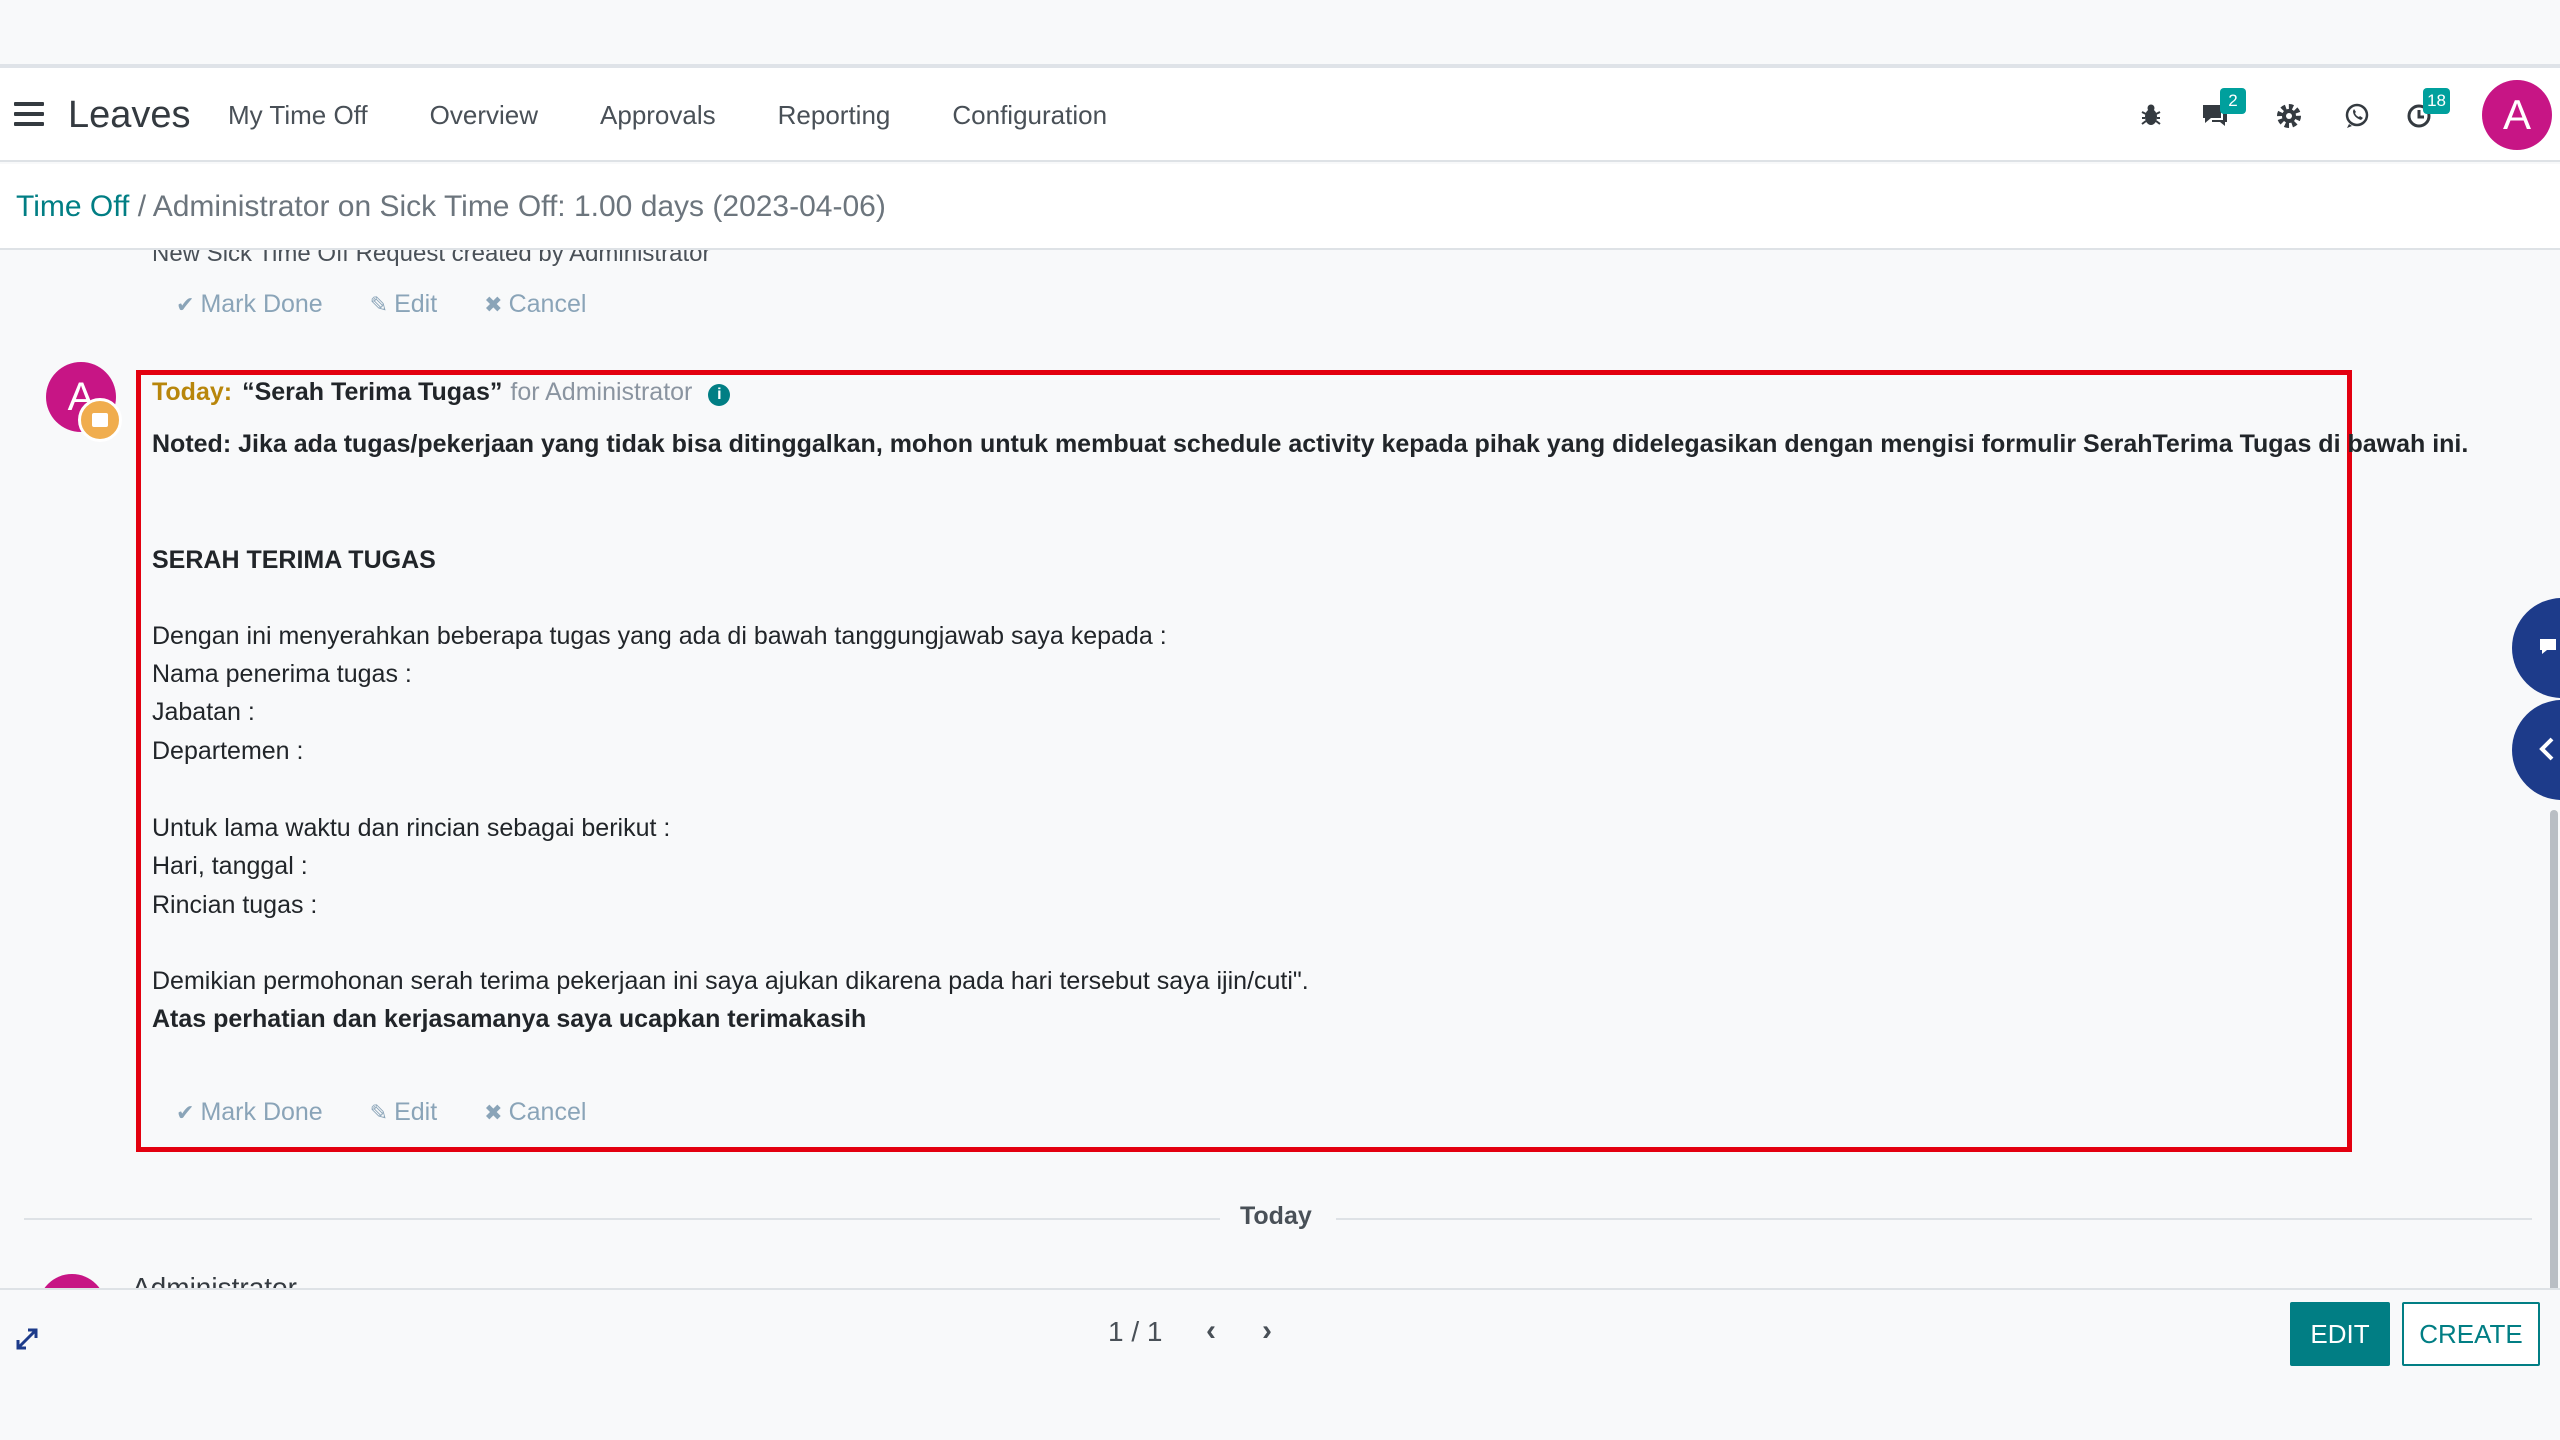 Image resolution: width=2560 pixels, height=1440 pixels. Describe the element at coordinates (294, 560) in the screenshot. I see `activity-heading: SERAH TERIMA TUGAS` at that location.